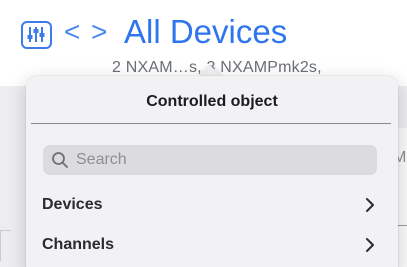  Describe the element at coordinates (206, 31) in the screenshot. I see `page-title: All Devices` at that location.